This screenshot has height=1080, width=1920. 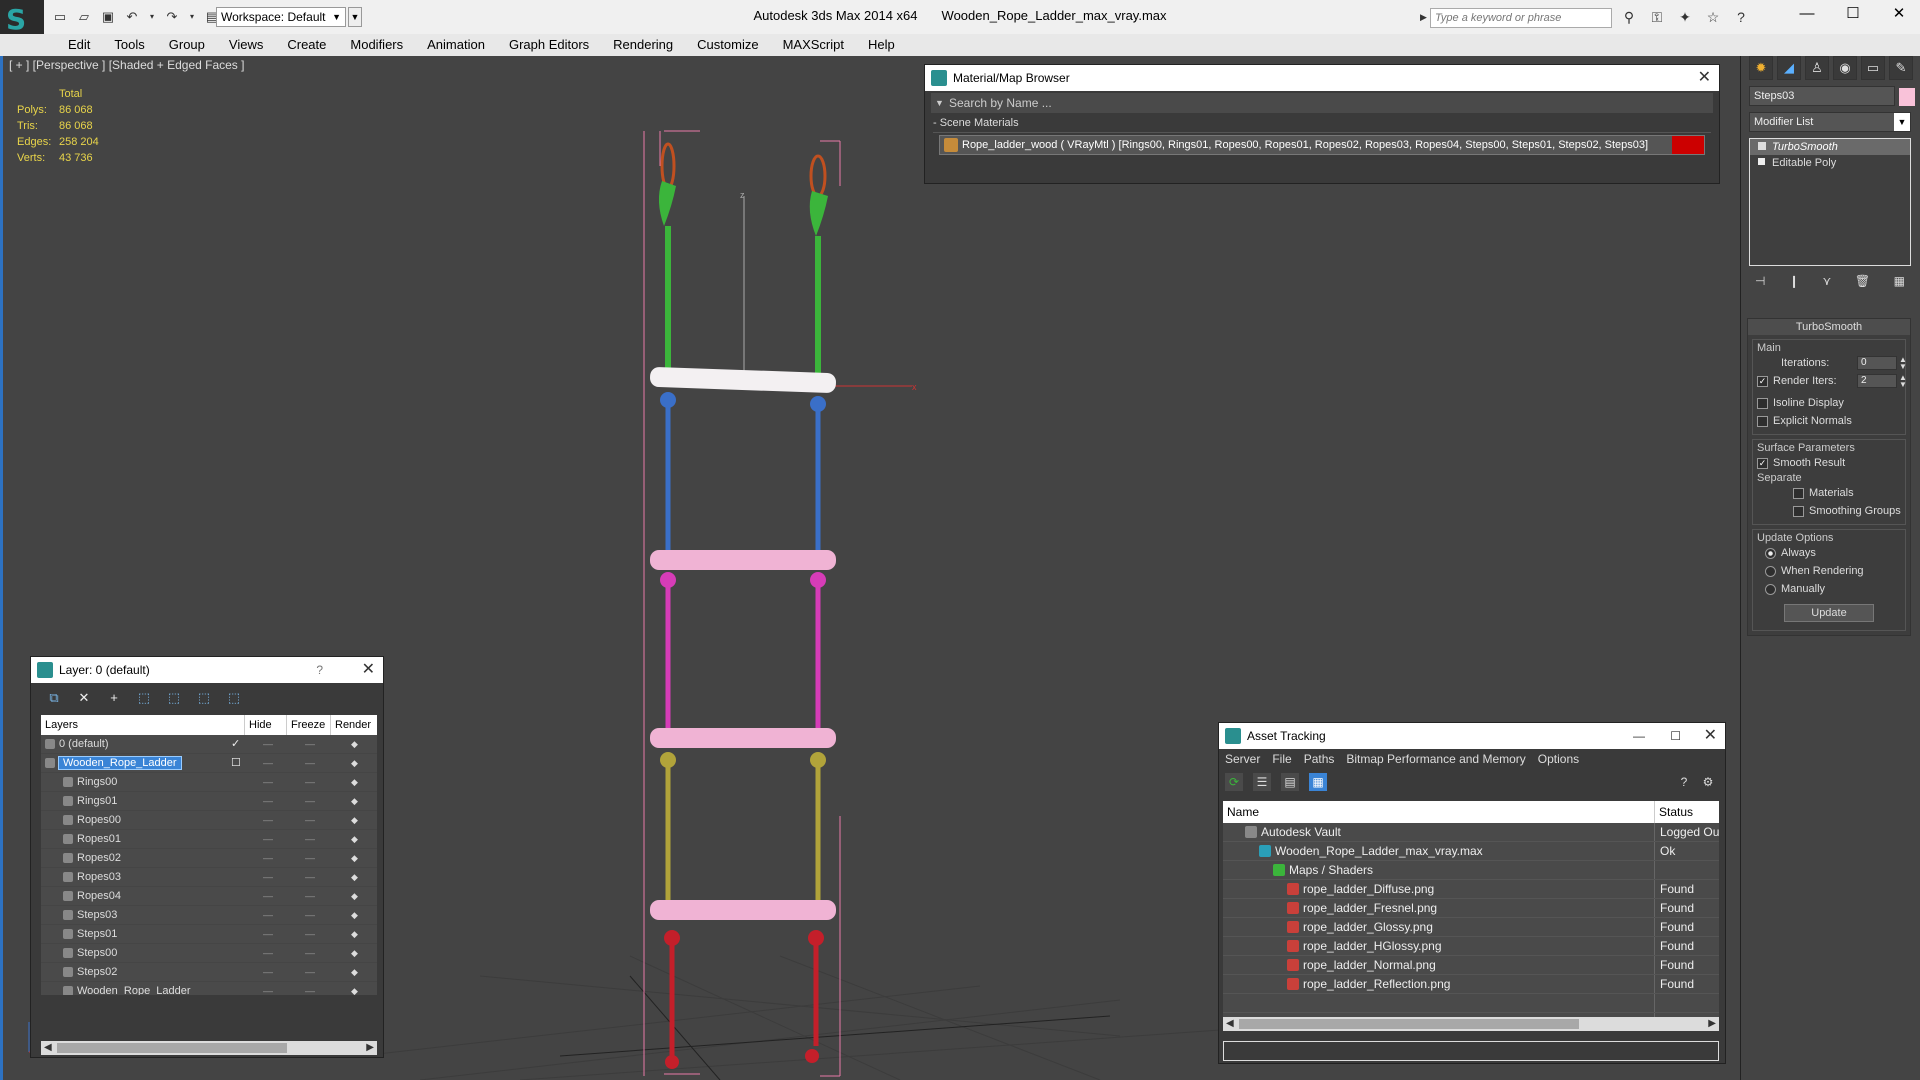 I want to click on redo-dropdown-icon: ▾, so click(x=192, y=17).